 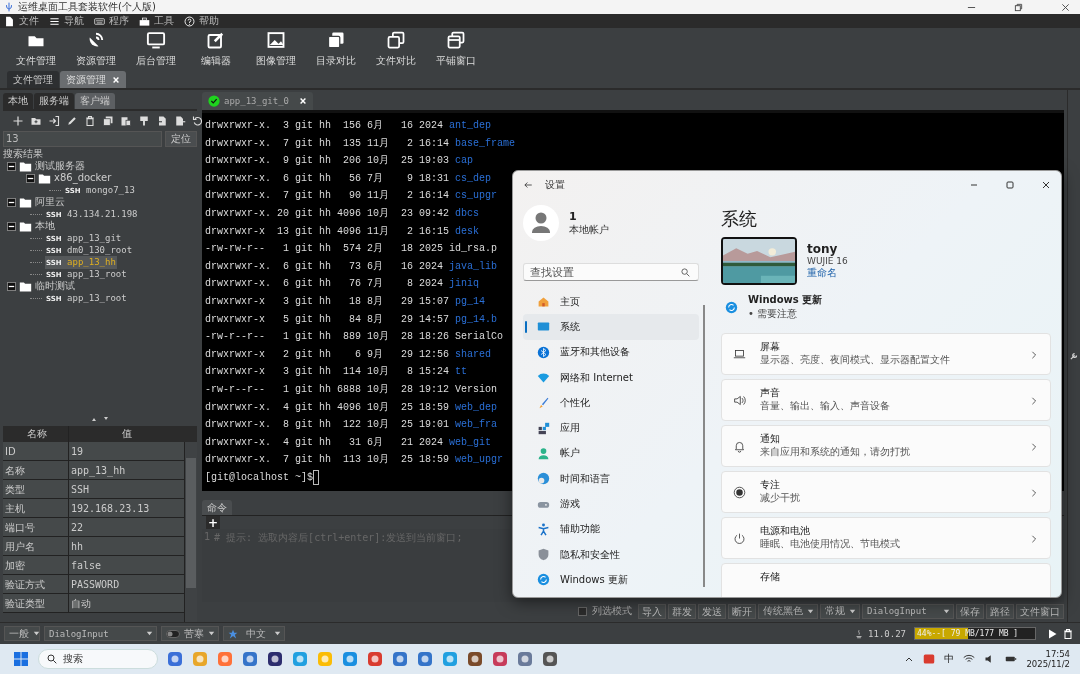 What do you see at coordinates (54, 101) in the screenshot?
I see `tab: 服务端` at bounding box center [54, 101].